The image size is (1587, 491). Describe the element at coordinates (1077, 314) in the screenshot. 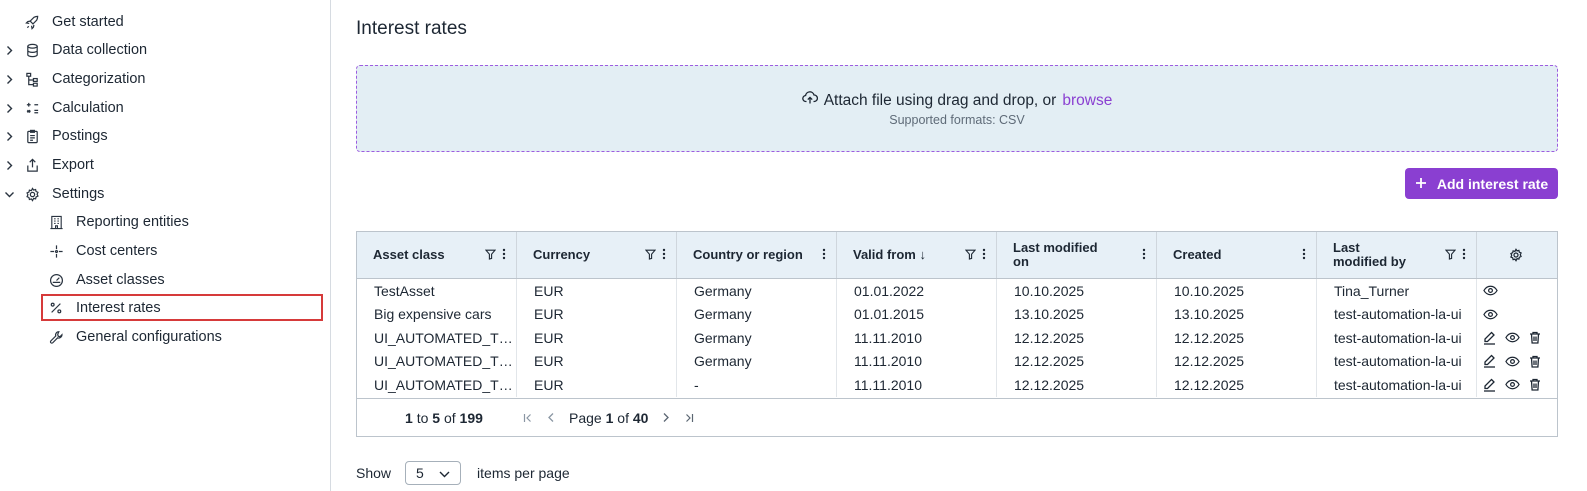

I see `table-cell: 13.10.2025` at that location.